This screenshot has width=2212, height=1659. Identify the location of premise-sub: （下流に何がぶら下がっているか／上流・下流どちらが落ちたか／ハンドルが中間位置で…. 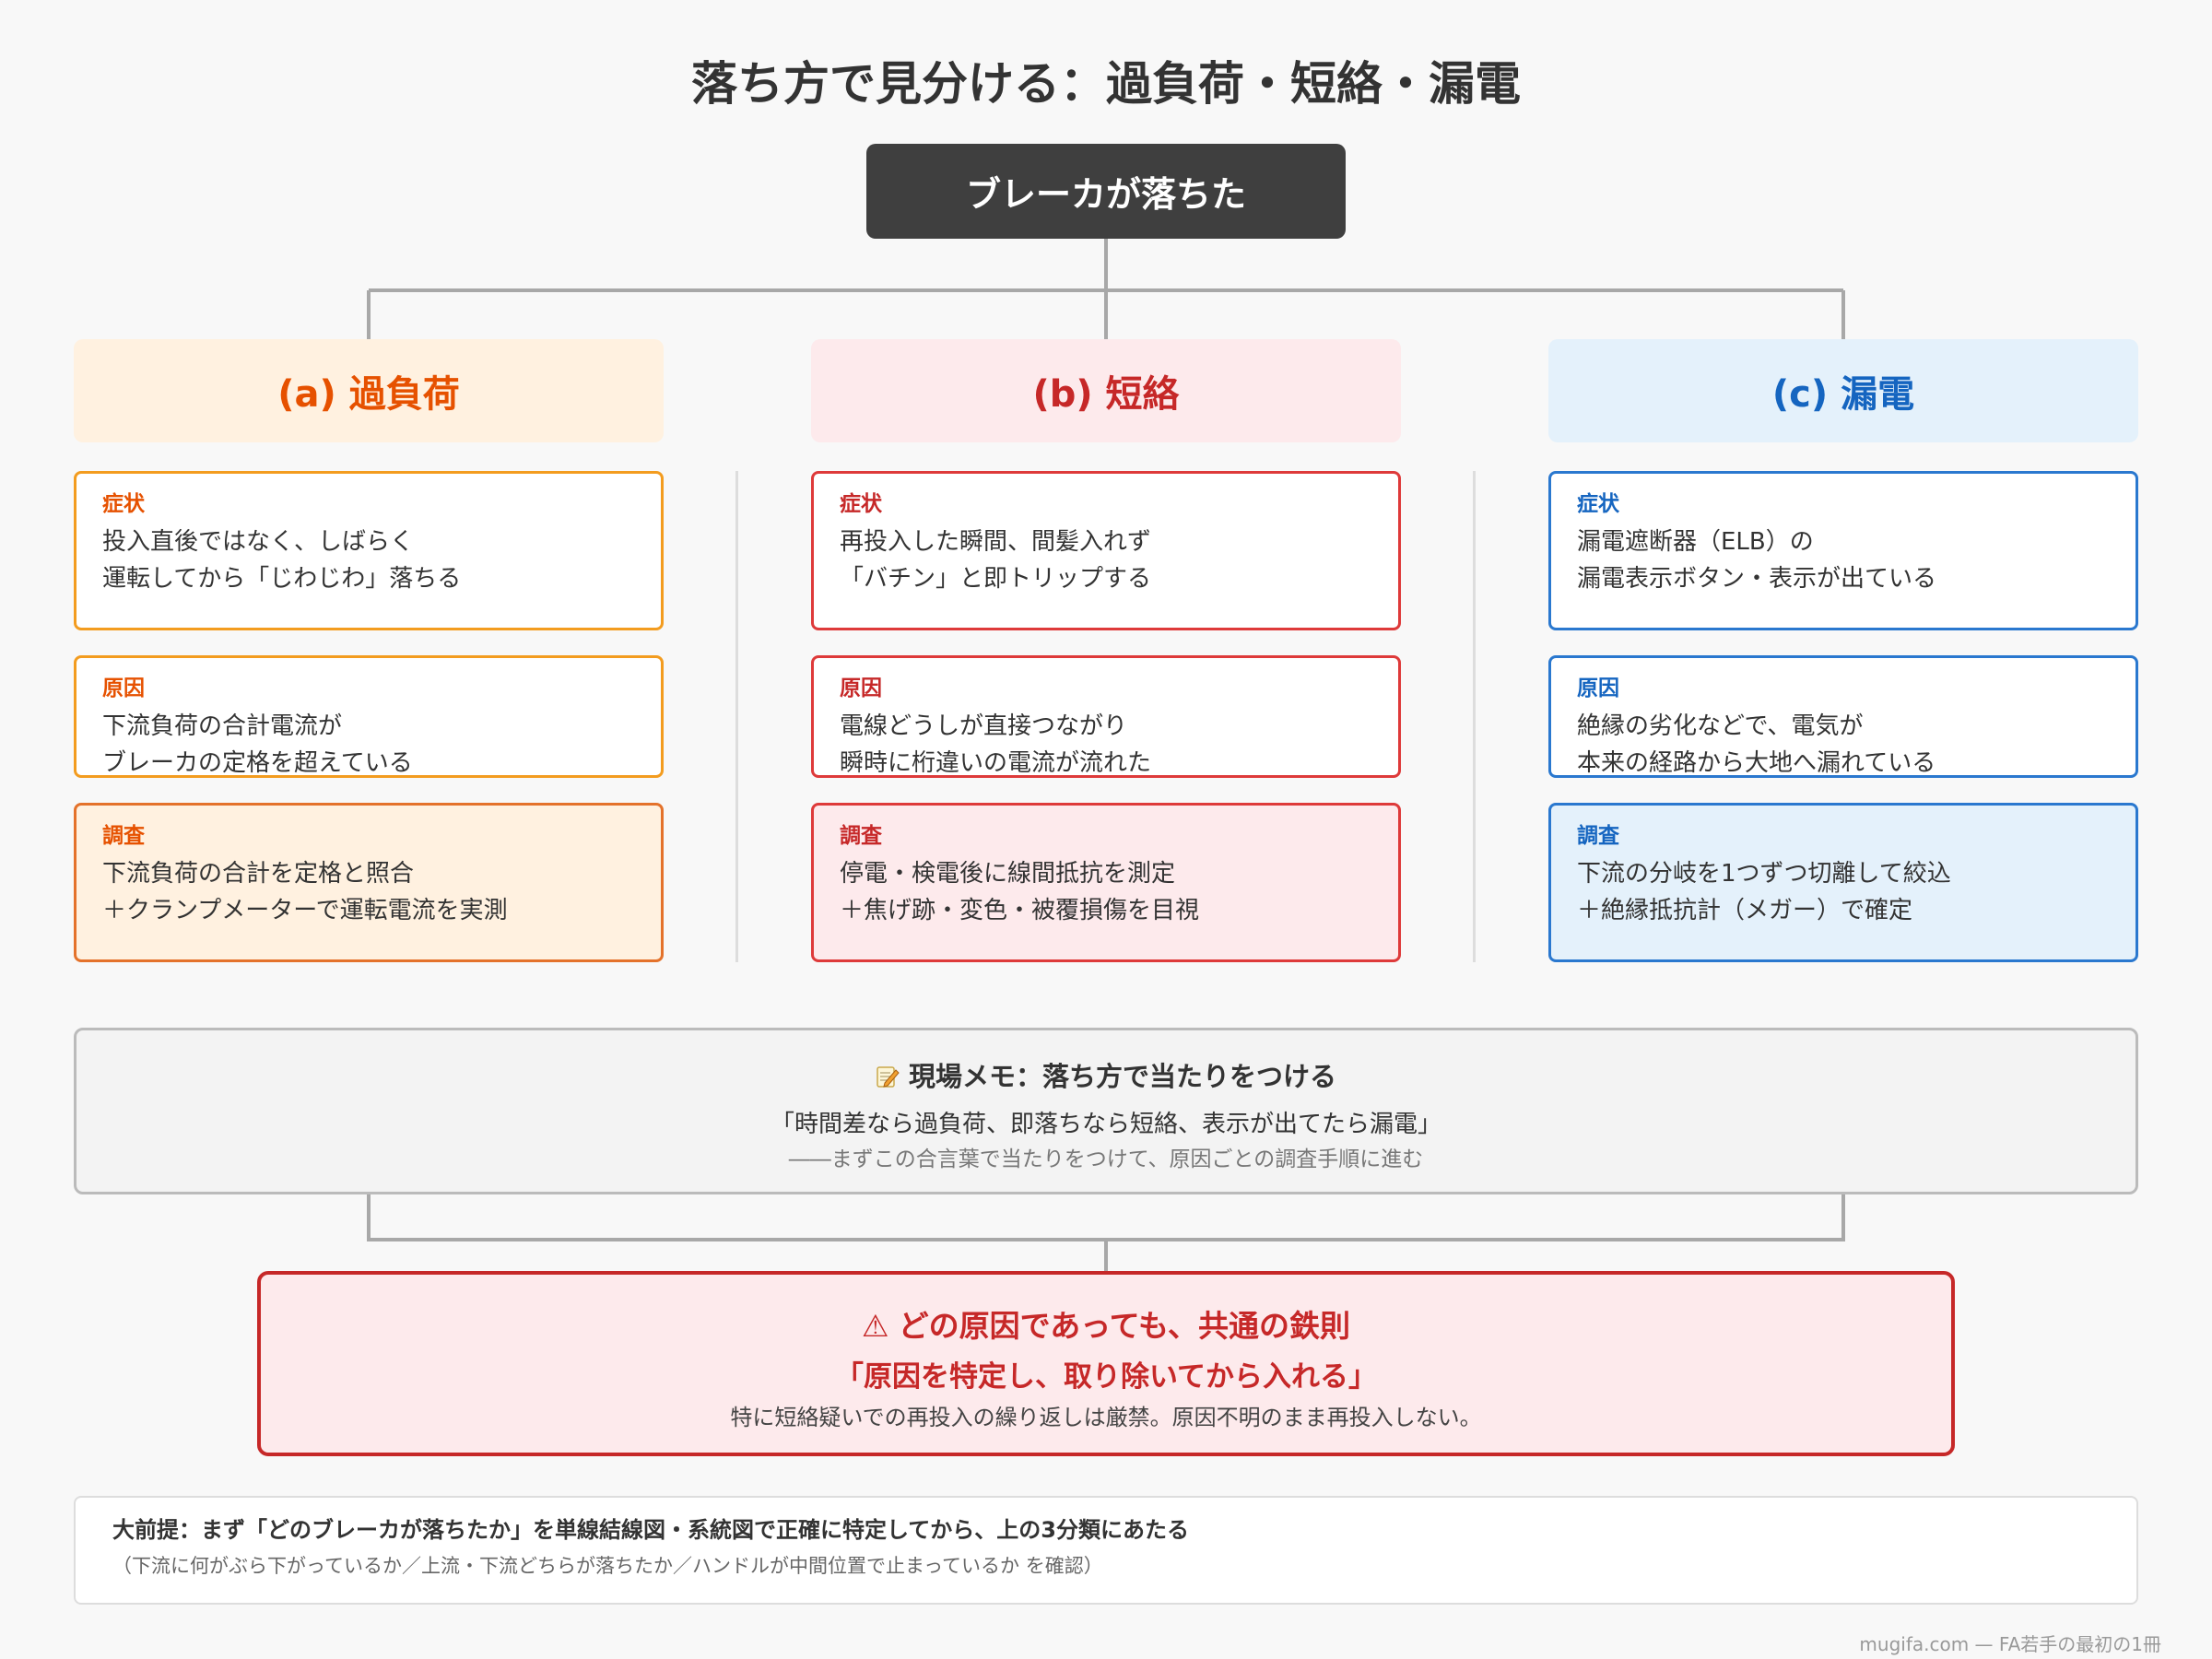
(607, 1566).